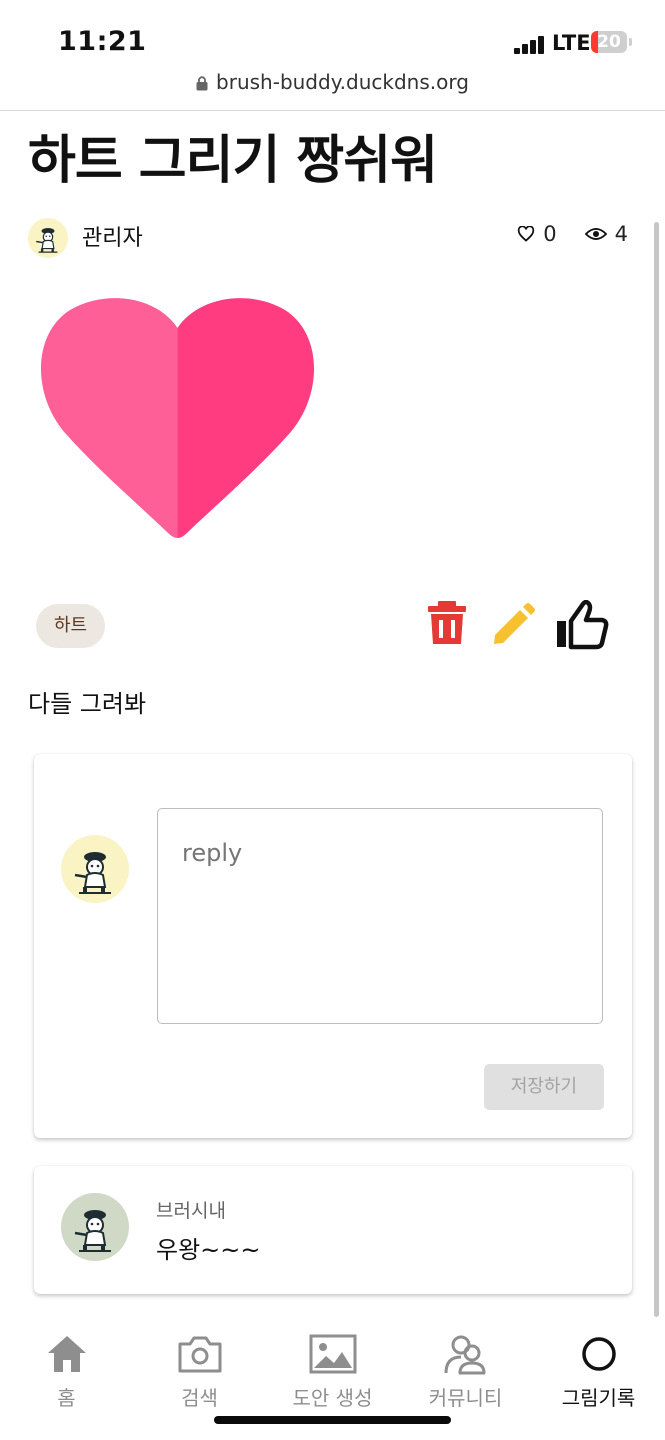 The height and width of the screenshot is (1440, 665). What do you see at coordinates (621, 234) in the screenshot?
I see `view-count: 4` at bounding box center [621, 234].